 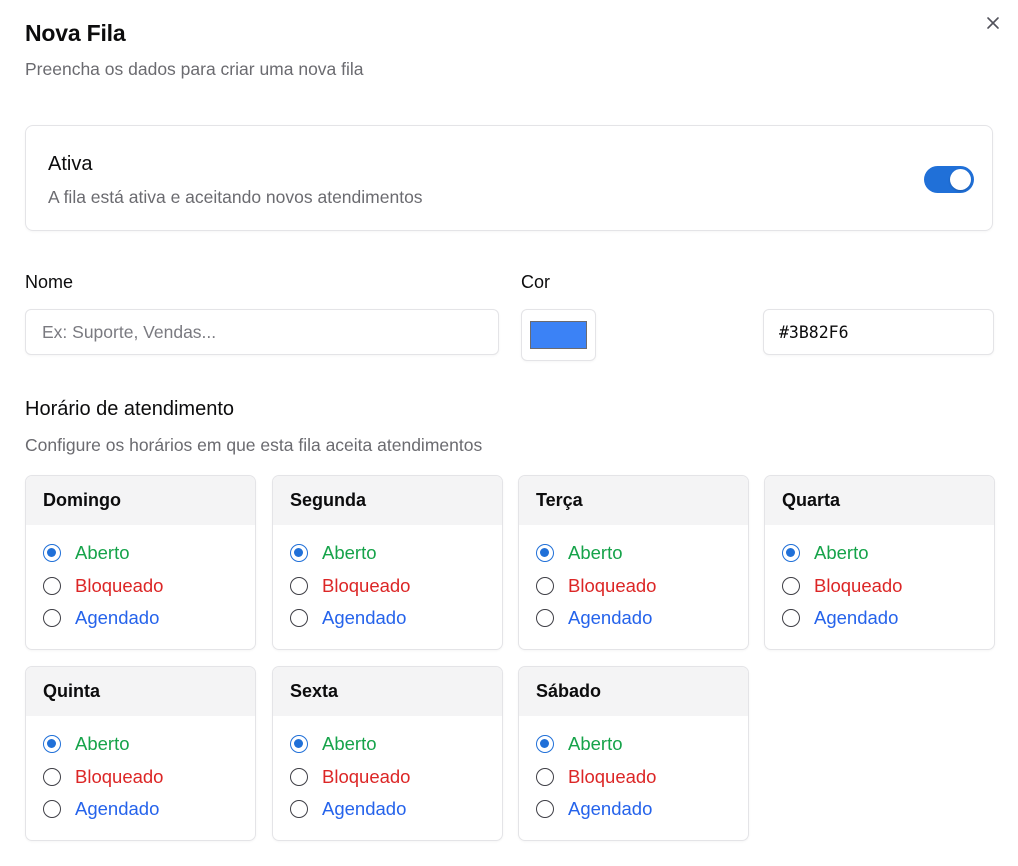 I want to click on name-label: Nome, so click(x=49, y=282).